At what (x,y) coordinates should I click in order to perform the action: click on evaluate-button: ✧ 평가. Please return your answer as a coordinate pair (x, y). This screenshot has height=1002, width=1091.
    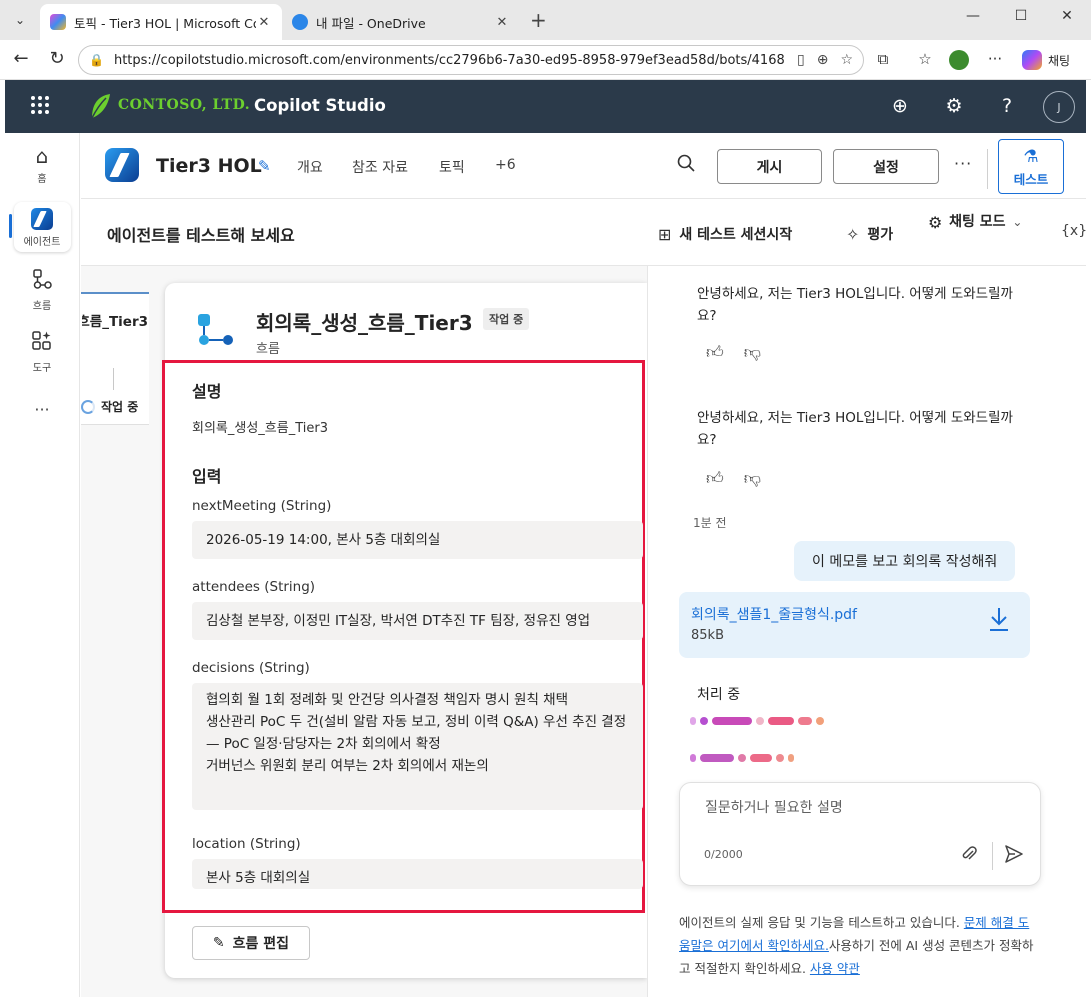
    Looking at the image, I should click on (869, 234).